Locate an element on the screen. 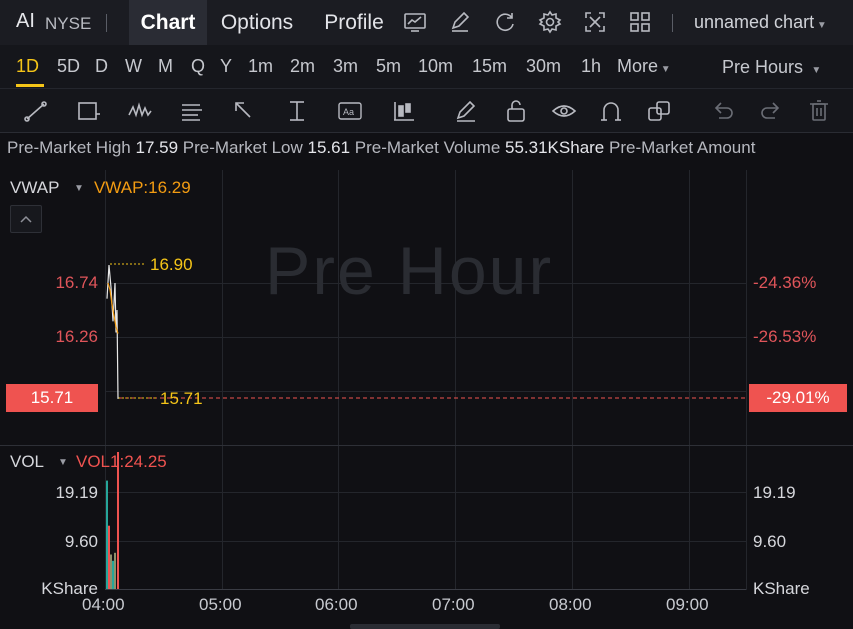 The height and width of the screenshot is (629, 853). session-label: Pre Hours is located at coordinates (763, 67).